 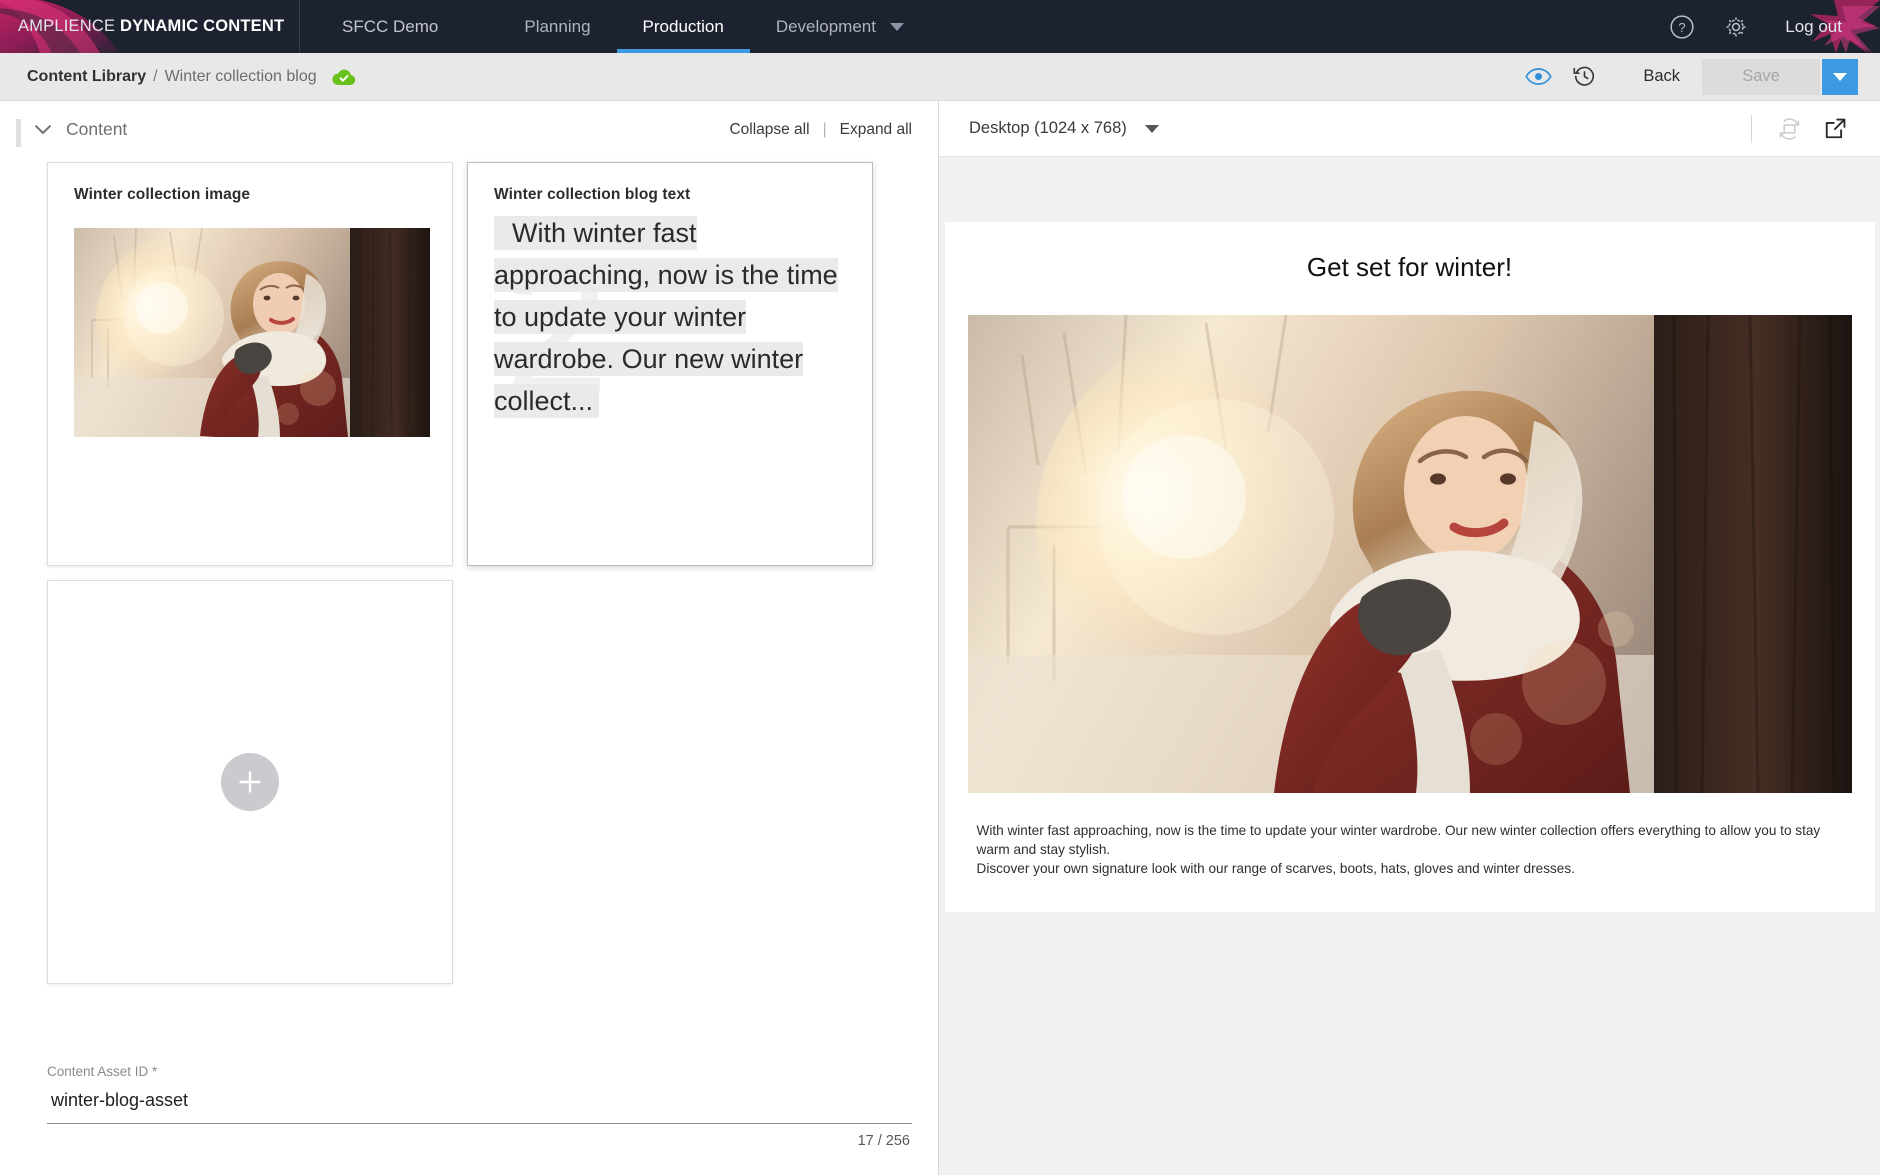 I want to click on plus-icon, so click(x=250, y=782).